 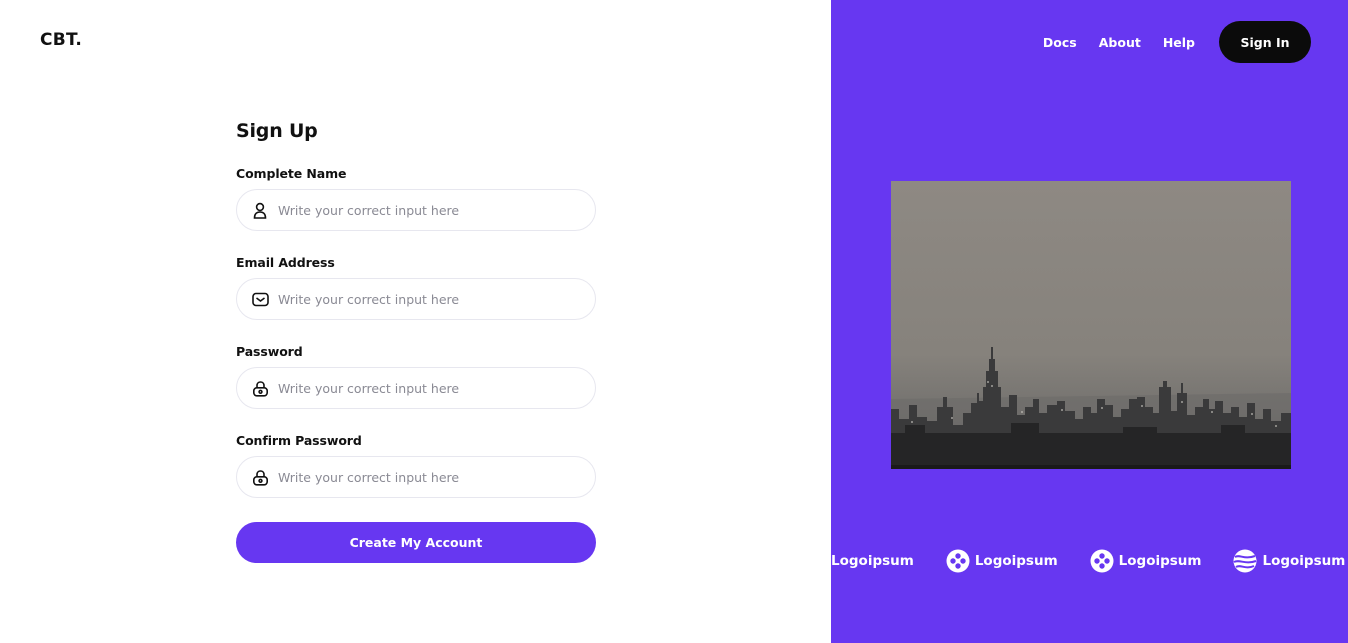 I want to click on name-label: Complete Name, so click(x=291, y=173).